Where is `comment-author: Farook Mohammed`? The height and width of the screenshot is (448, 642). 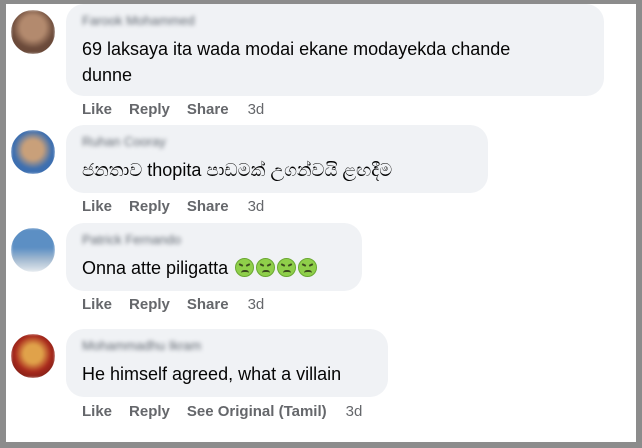 comment-author: Farook Mohammed is located at coordinates (138, 20).